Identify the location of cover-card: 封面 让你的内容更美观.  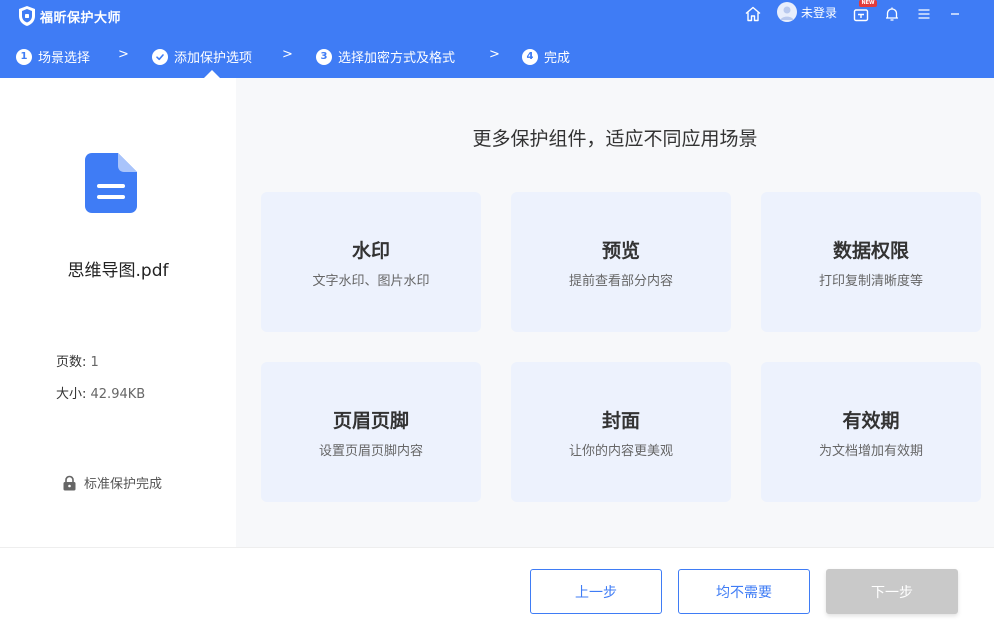
(621, 432).